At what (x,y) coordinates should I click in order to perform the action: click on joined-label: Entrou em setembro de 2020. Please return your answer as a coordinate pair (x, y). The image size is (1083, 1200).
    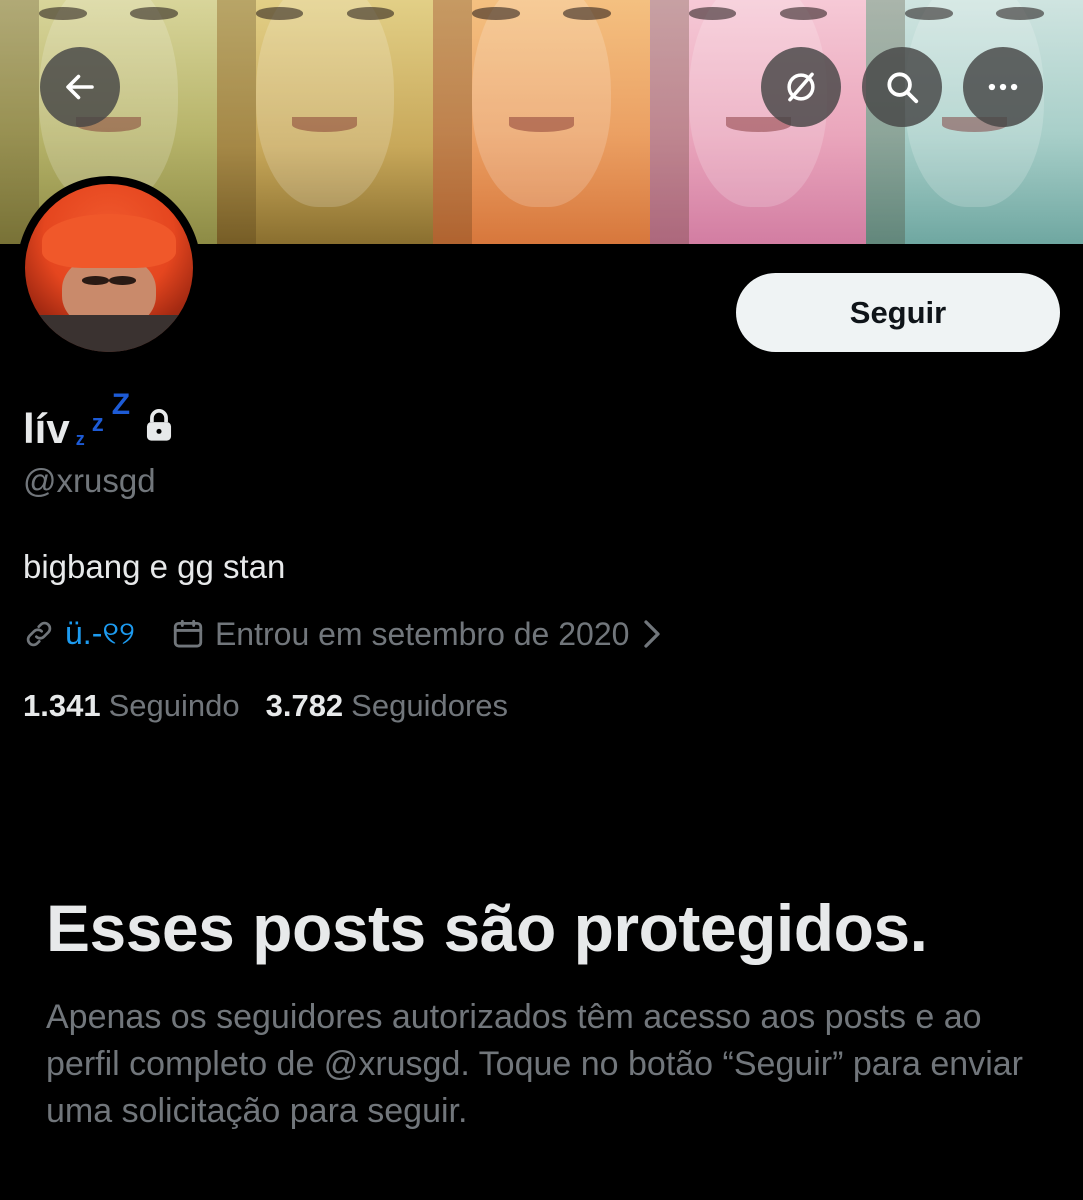
    Looking at the image, I should click on (422, 633).